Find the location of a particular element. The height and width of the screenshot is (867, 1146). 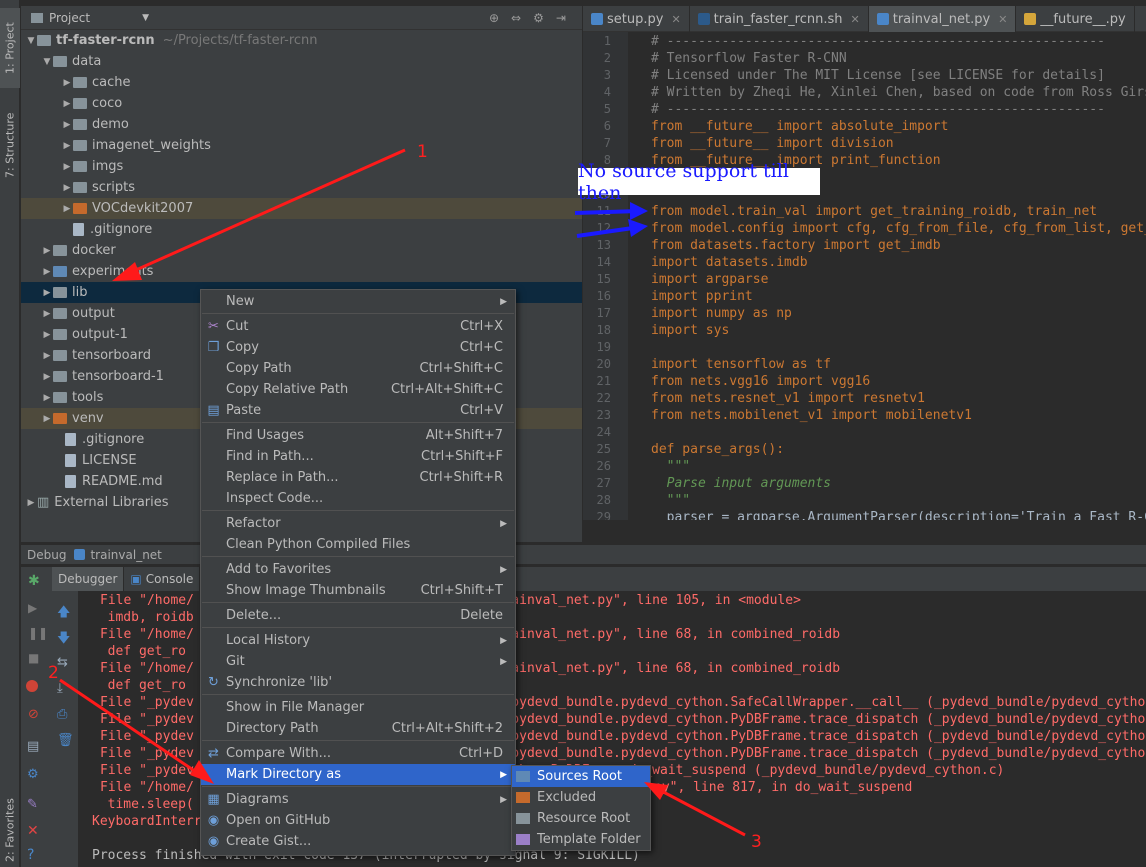

tree-item-imagenet-weights: ▶ imagenet_weights is located at coordinates (301, 145).